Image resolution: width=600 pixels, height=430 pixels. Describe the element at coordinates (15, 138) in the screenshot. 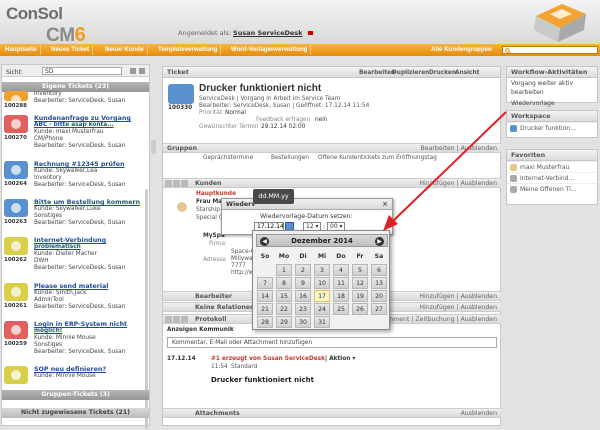

I see `ticket-id: 100270` at that location.